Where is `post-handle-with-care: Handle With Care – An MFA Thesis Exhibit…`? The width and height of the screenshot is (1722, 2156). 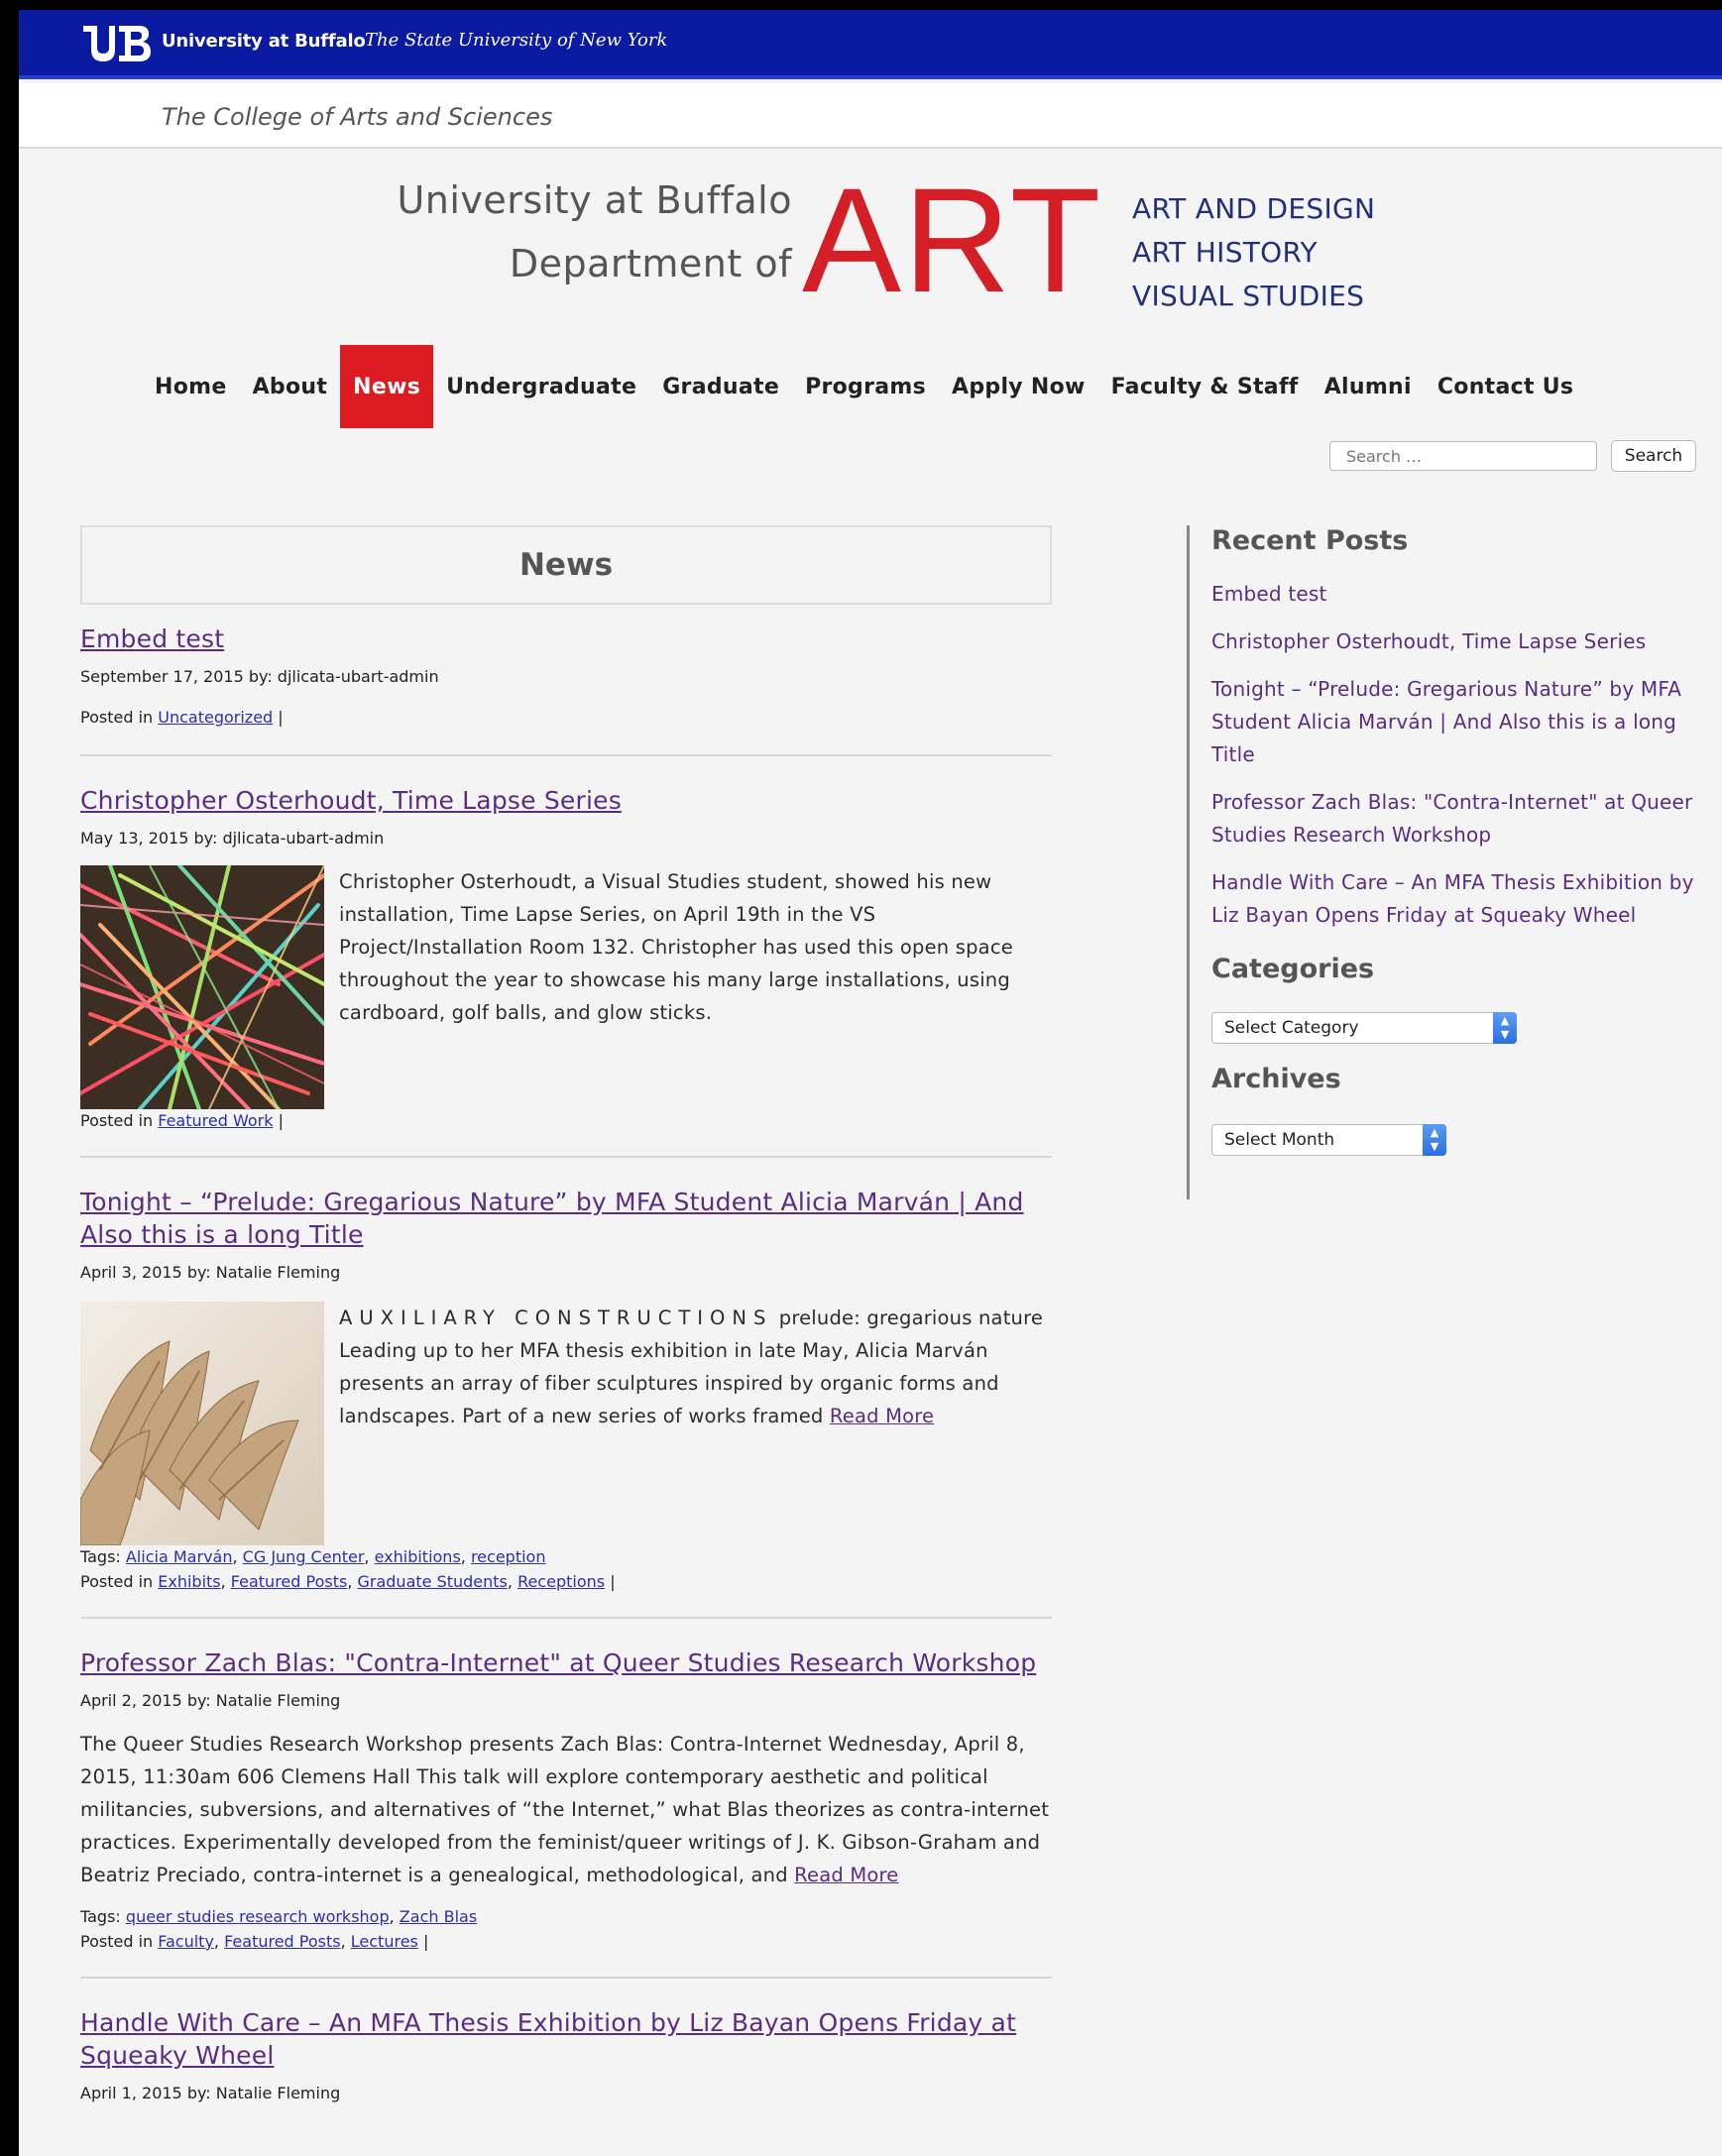 post-handle-with-care: Handle With Care – An MFA Thesis Exhibit… is located at coordinates (566, 2054).